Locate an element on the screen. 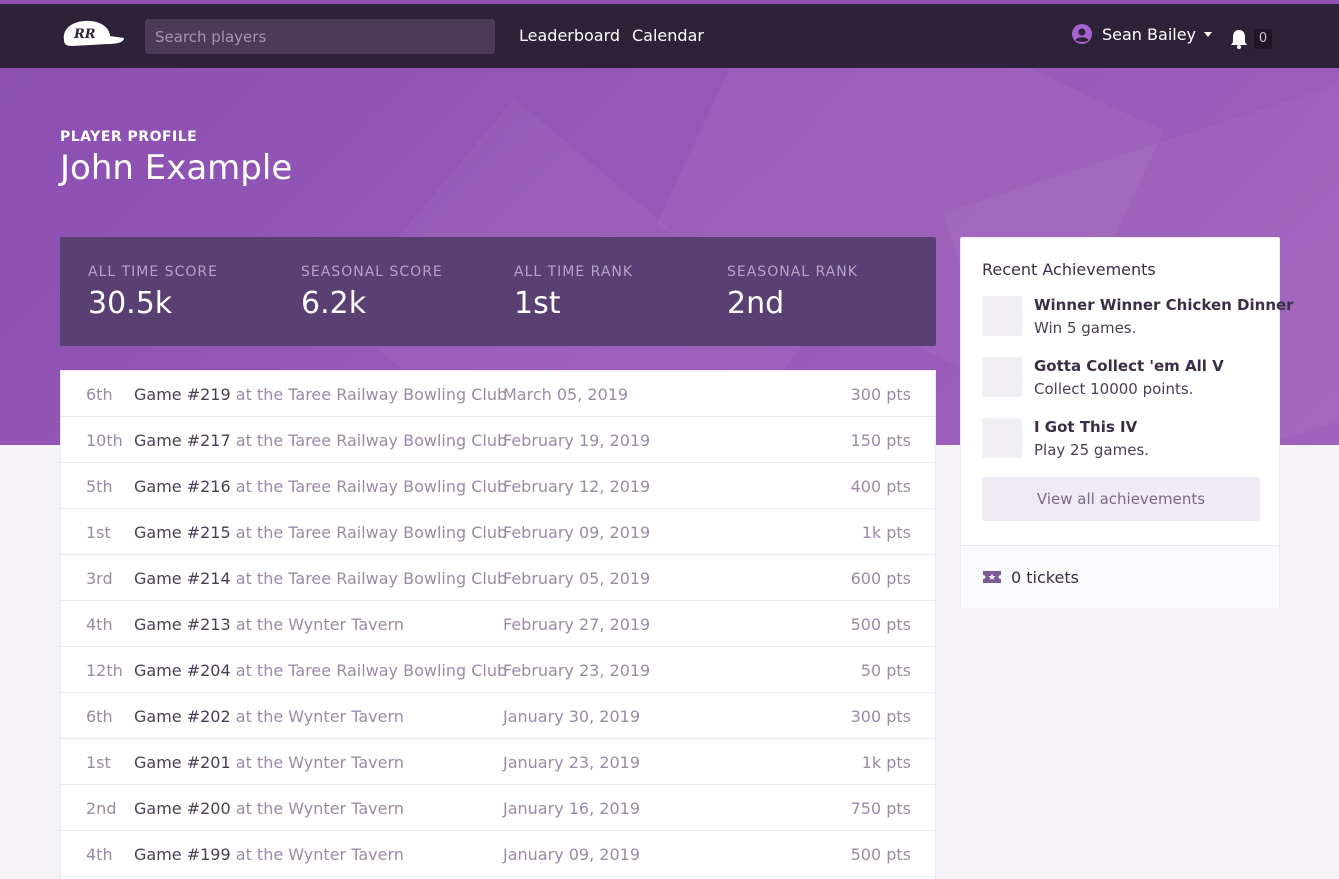 The image size is (1339, 879). game-date: February 12, 2019 is located at coordinates (577, 486).